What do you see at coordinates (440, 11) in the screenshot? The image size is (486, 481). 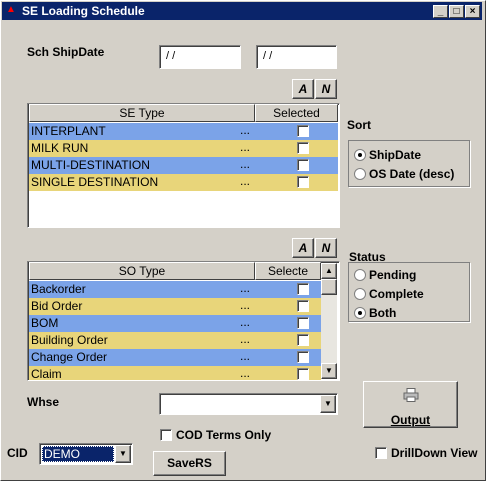 I see `minimize-button: _` at bounding box center [440, 11].